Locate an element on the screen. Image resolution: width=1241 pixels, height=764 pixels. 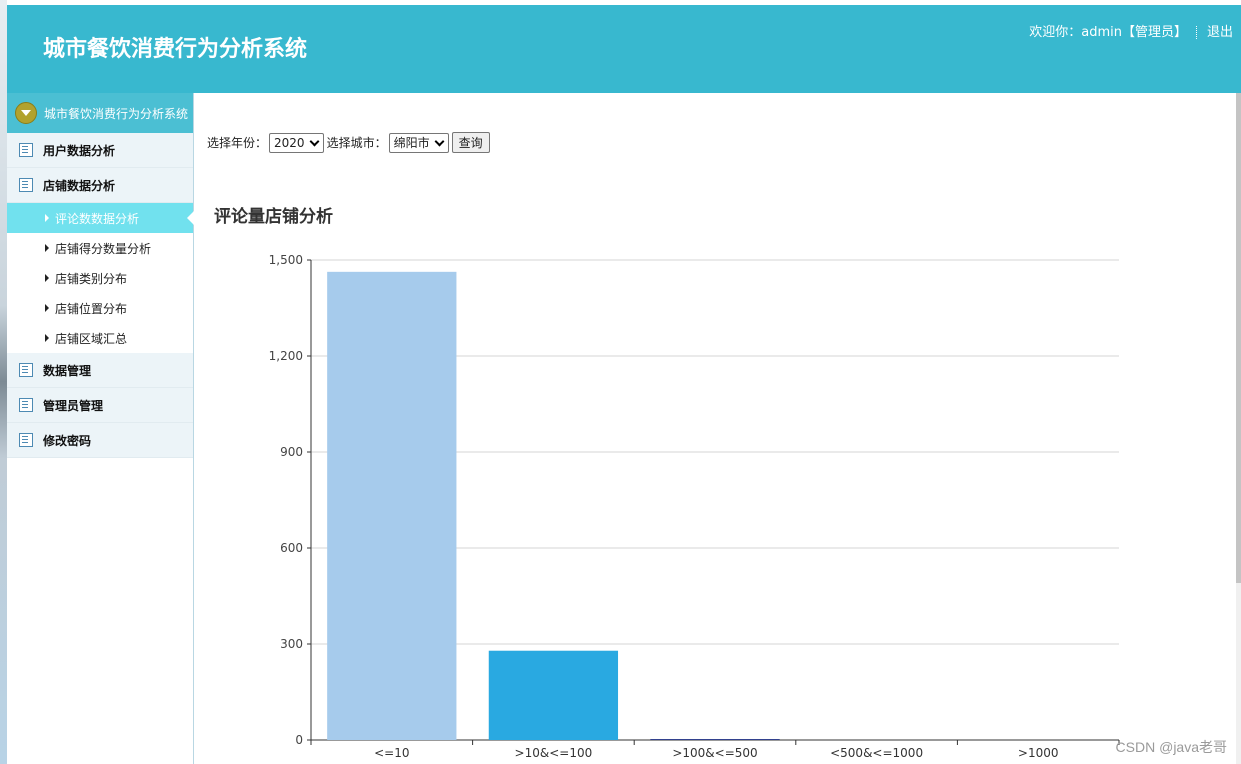
y-tick-label: 900 is located at coordinates (291, 452).